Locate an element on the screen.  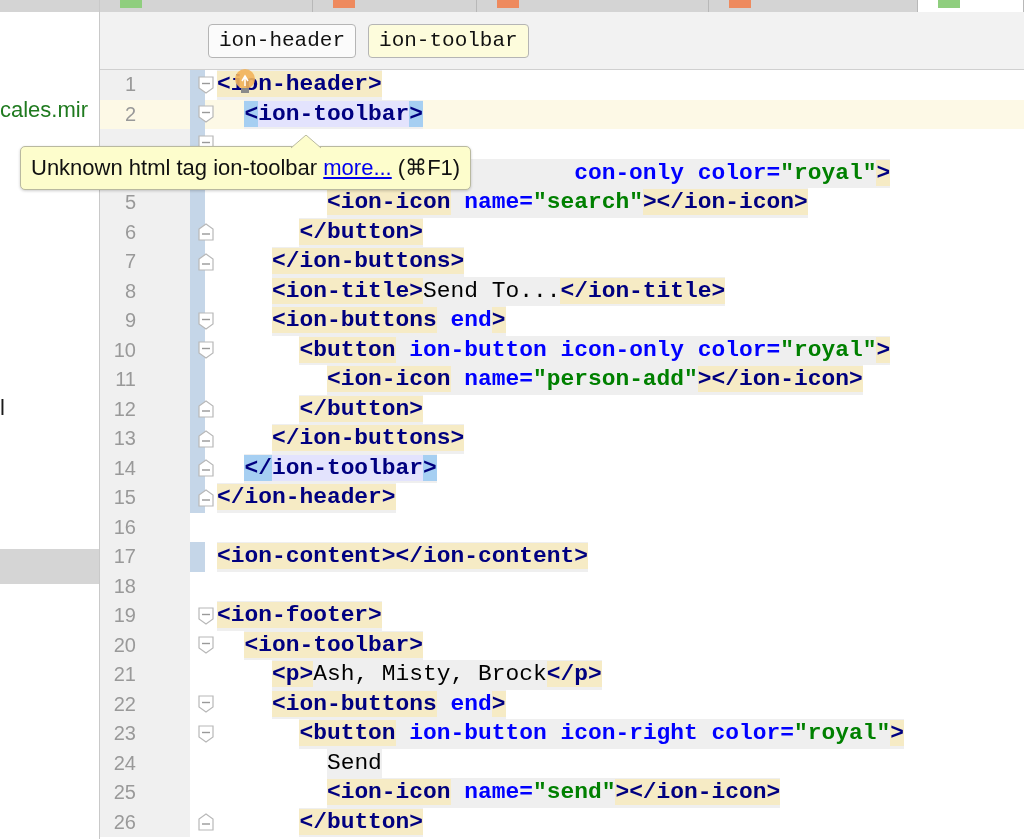
line-number: 16 is located at coordinates (145, 527).